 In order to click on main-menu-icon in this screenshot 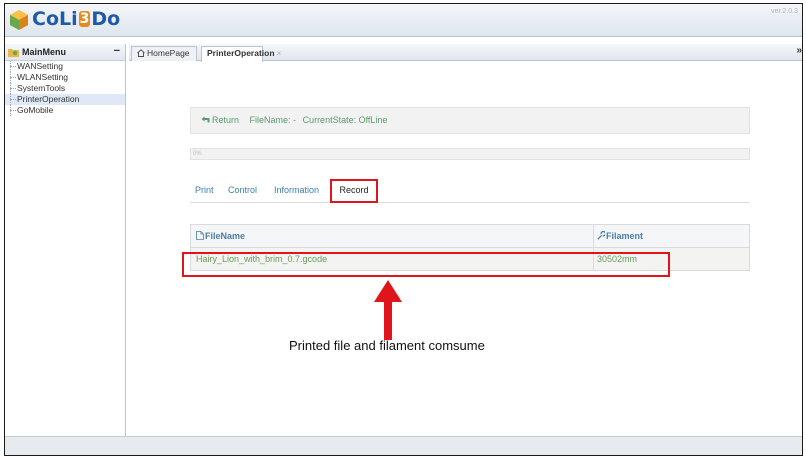, I will do `click(13, 53)`.